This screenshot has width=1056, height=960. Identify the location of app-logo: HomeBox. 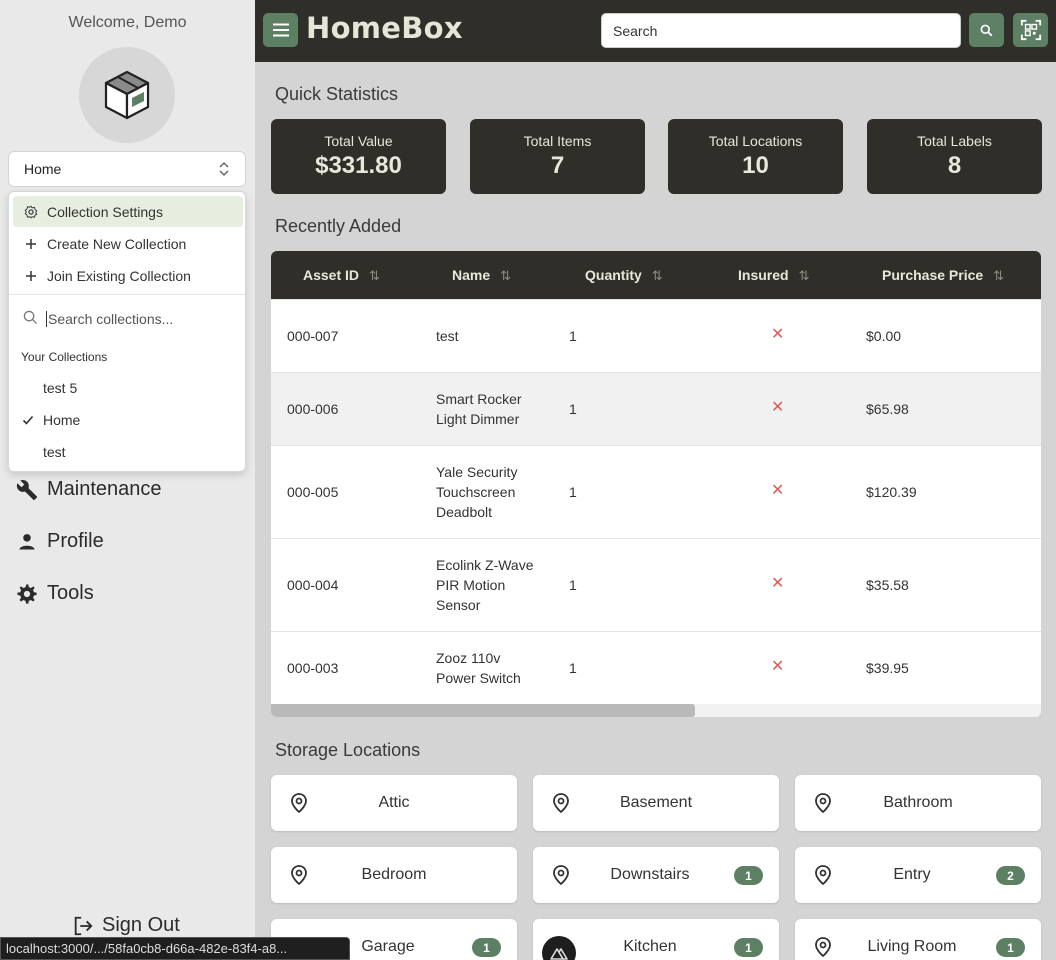
(384, 28).